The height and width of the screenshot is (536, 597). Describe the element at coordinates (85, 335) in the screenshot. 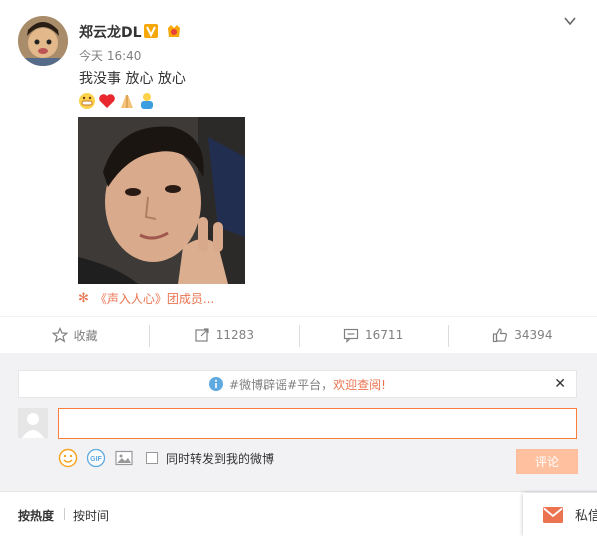

I see `favorite-label: 收藏` at that location.